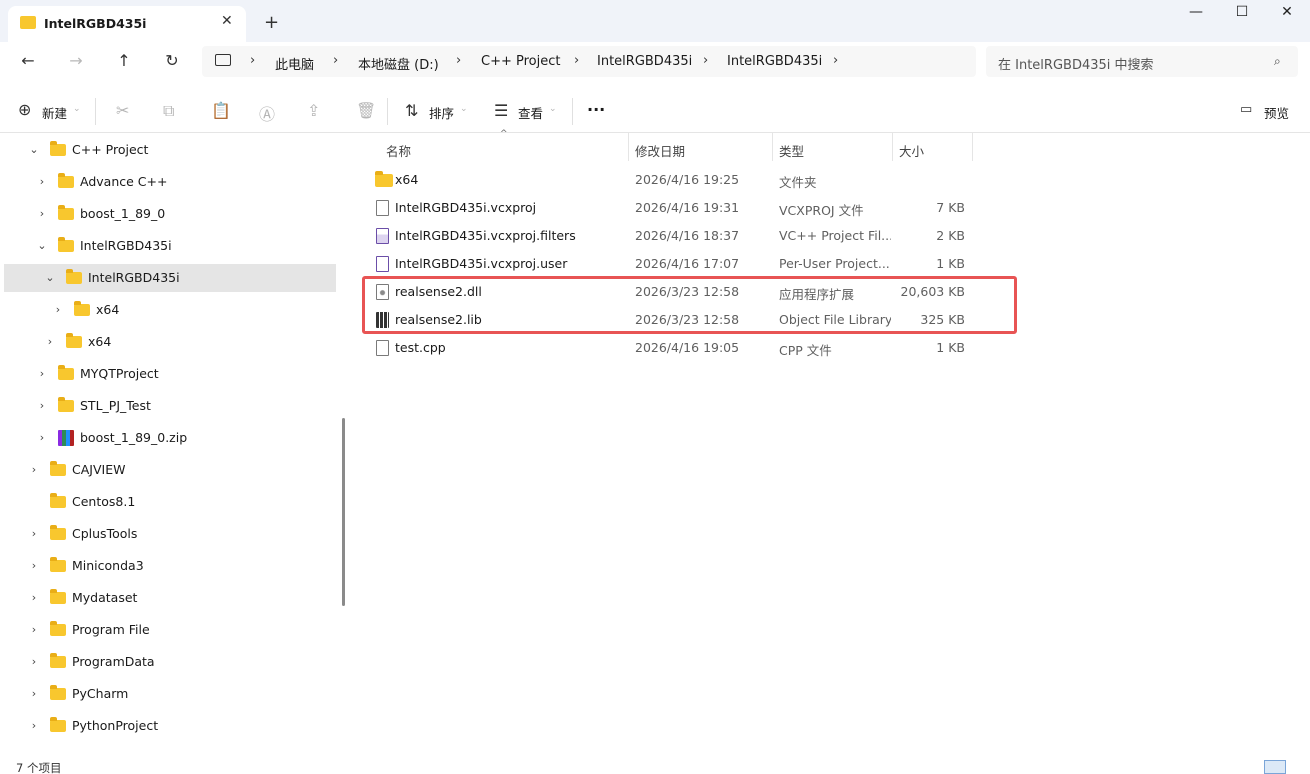 Image resolution: width=1310 pixels, height=774 pixels. Describe the element at coordinates (122, 110) in the screenshot. I see `cut-icon: ✂` at that location.